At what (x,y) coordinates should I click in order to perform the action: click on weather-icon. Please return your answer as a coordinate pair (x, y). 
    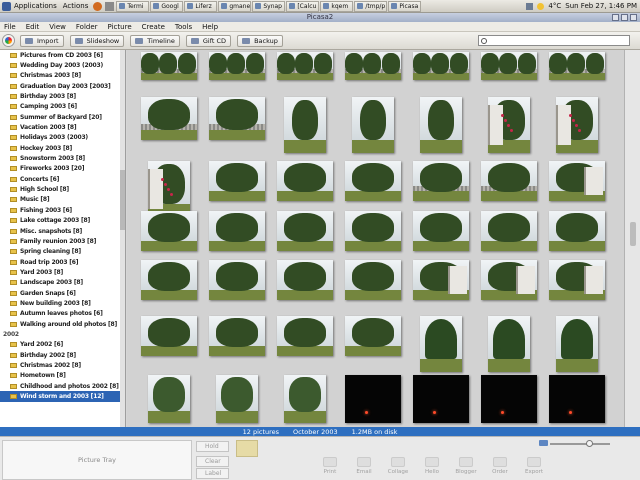
    Looking at the image, I should click on (541, 6).